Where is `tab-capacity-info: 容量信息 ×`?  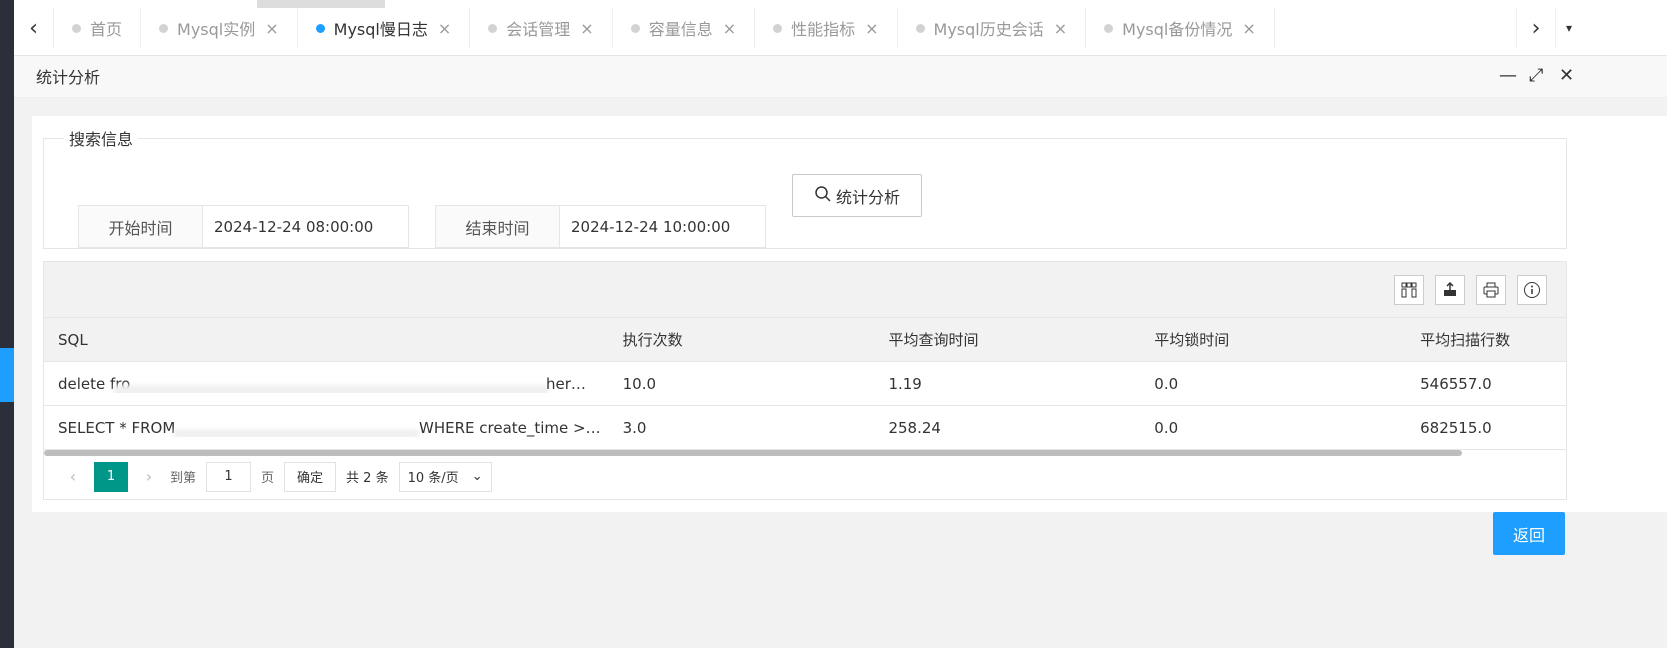
tab-capacity-info: 容量信息 × is located at coordinates (684, 28).